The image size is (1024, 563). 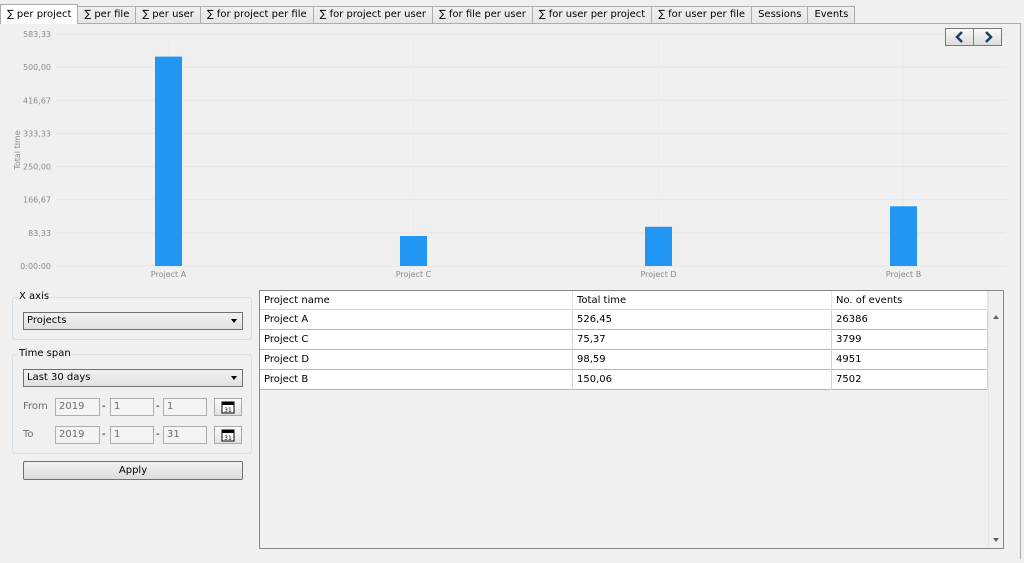 I want to click on from-calendar-button: 31, so click(x=228, y=407).